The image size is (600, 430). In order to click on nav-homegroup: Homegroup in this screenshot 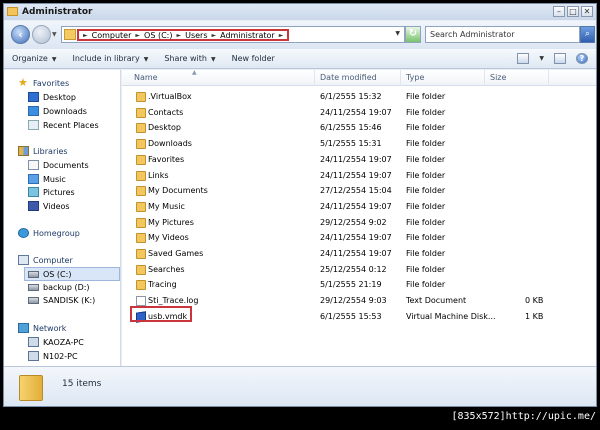, I will do `click(49, 233)`.